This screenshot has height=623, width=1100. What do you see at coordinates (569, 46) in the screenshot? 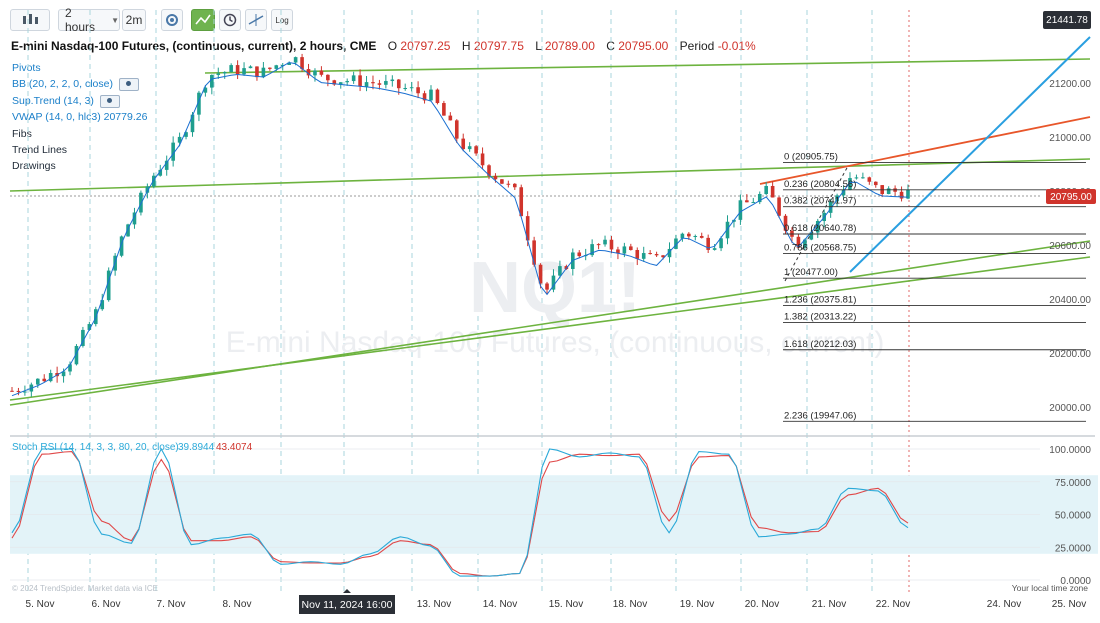
I see `low-value: 20789.00` at bounding box center [569, 46].